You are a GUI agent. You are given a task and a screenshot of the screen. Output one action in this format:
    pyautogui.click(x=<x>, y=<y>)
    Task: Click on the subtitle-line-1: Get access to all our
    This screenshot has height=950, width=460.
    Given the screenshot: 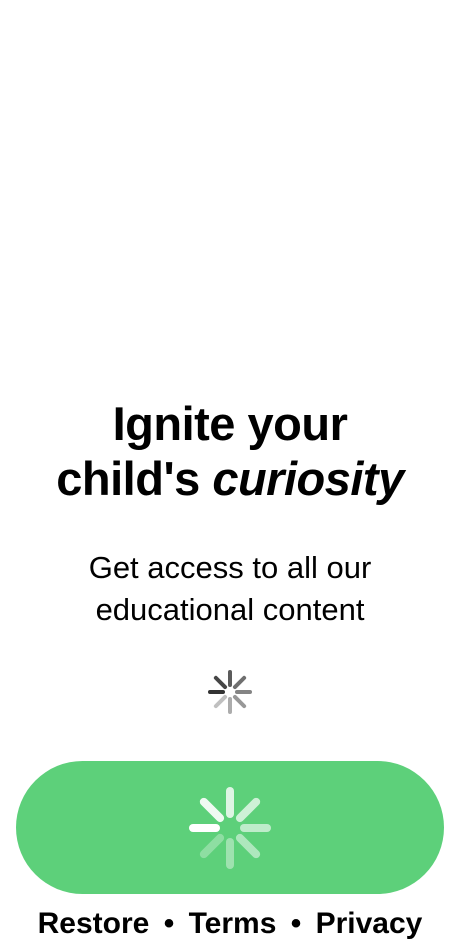 What is the action you would take?
    pyautogui.click(x=230, y=567)
    